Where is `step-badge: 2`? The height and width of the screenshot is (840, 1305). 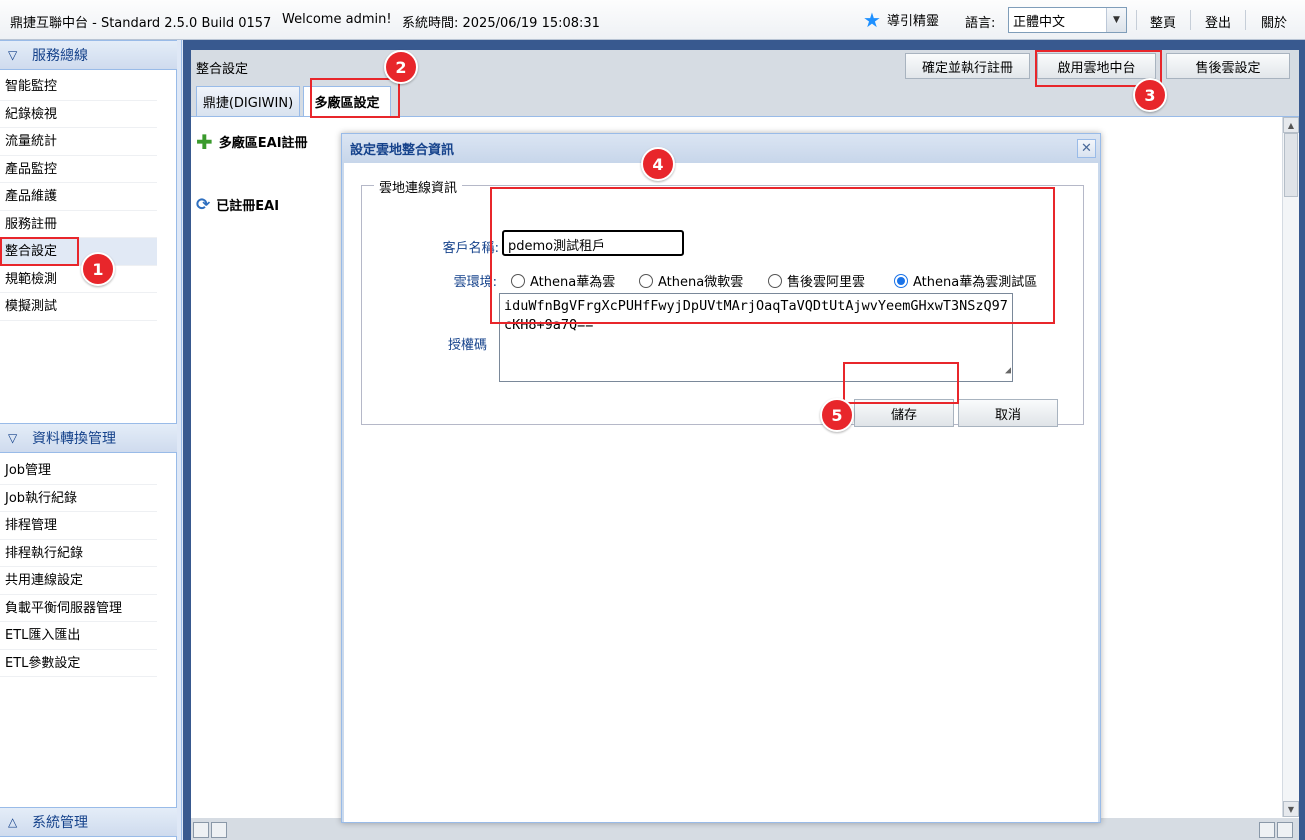
step-badge: 2 is located at coordinates (401, 67).